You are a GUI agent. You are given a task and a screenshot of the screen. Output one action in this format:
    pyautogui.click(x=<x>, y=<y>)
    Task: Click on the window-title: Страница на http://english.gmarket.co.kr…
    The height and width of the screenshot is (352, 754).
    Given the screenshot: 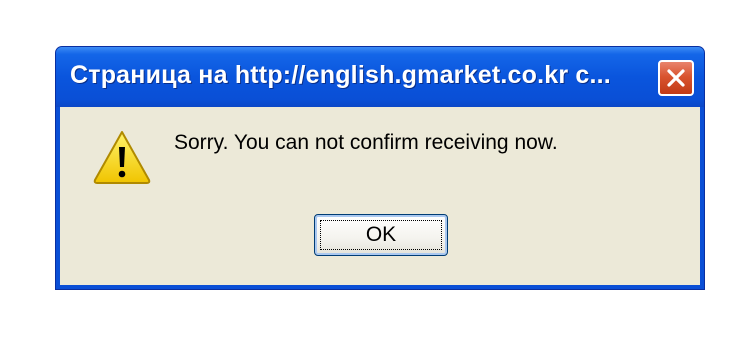 What is the action you would take?
    pyautogui.click(x=340, y=75)
    